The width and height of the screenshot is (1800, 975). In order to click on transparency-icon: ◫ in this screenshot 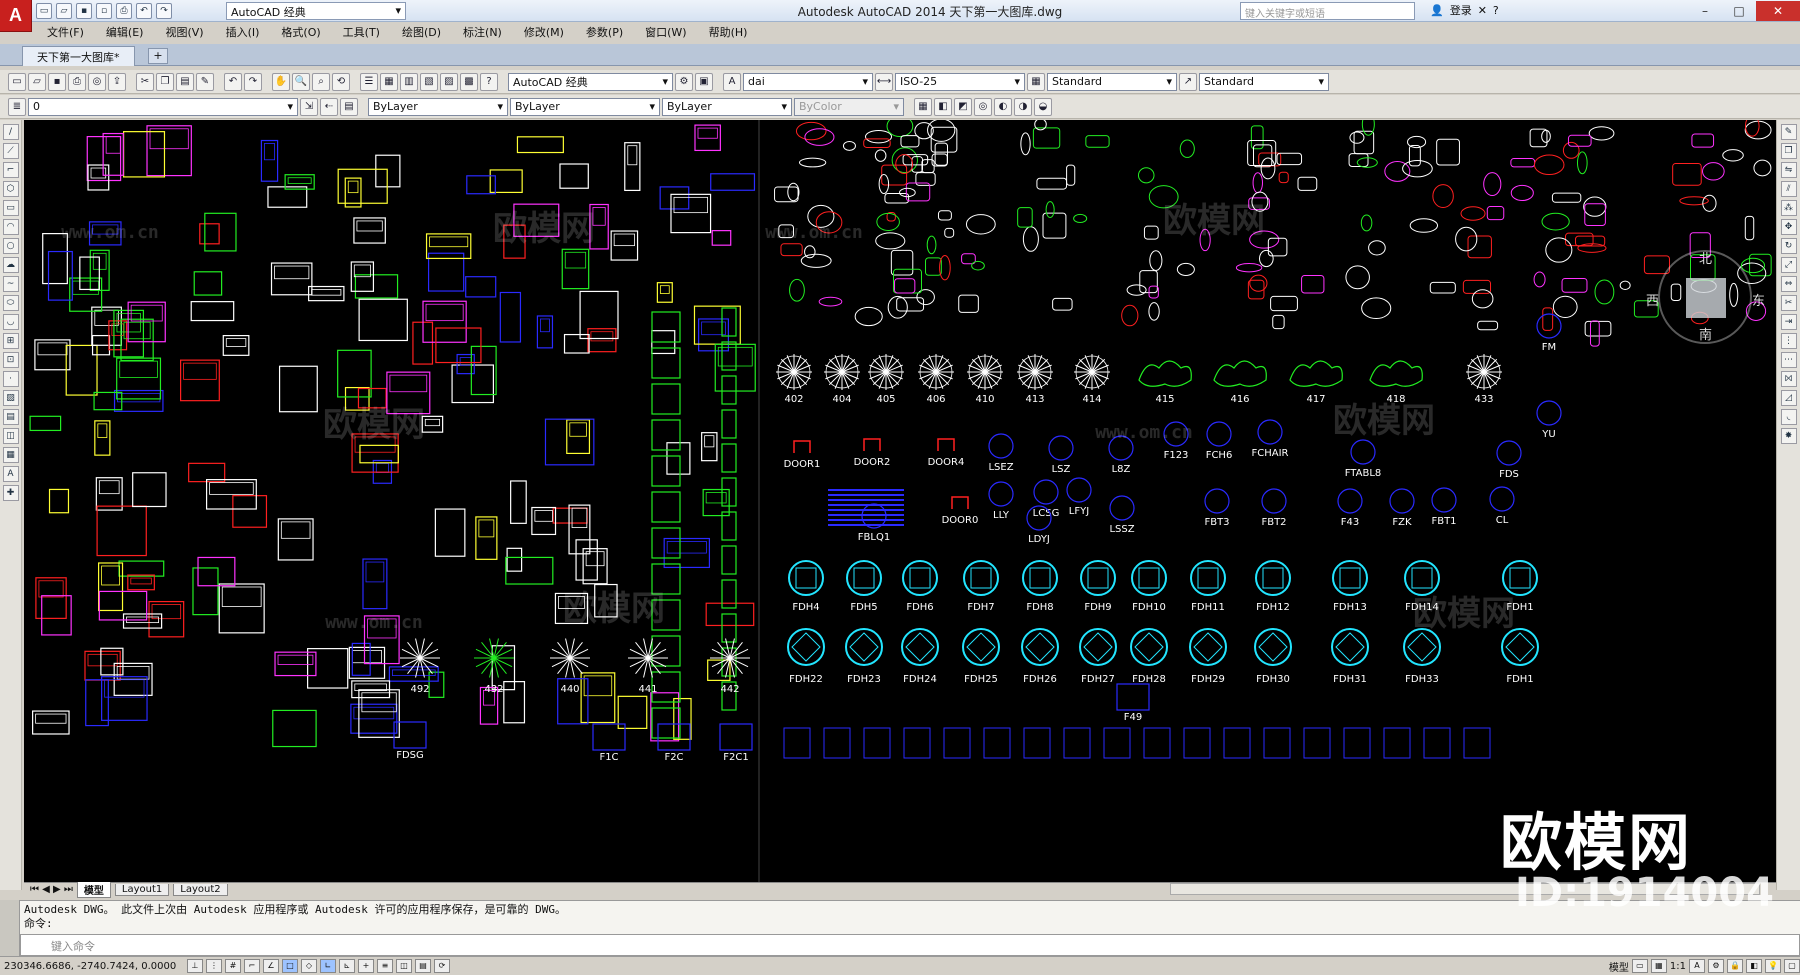, I will do `click(404, 966)`.